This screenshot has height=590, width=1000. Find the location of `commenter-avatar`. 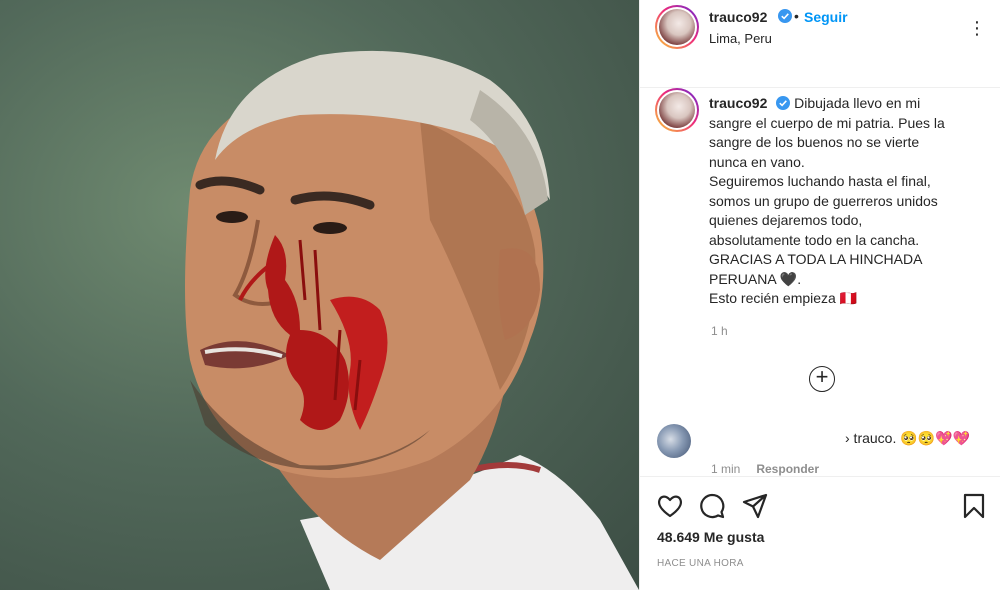

commenter-avatar is located at coordinates (674, 441).